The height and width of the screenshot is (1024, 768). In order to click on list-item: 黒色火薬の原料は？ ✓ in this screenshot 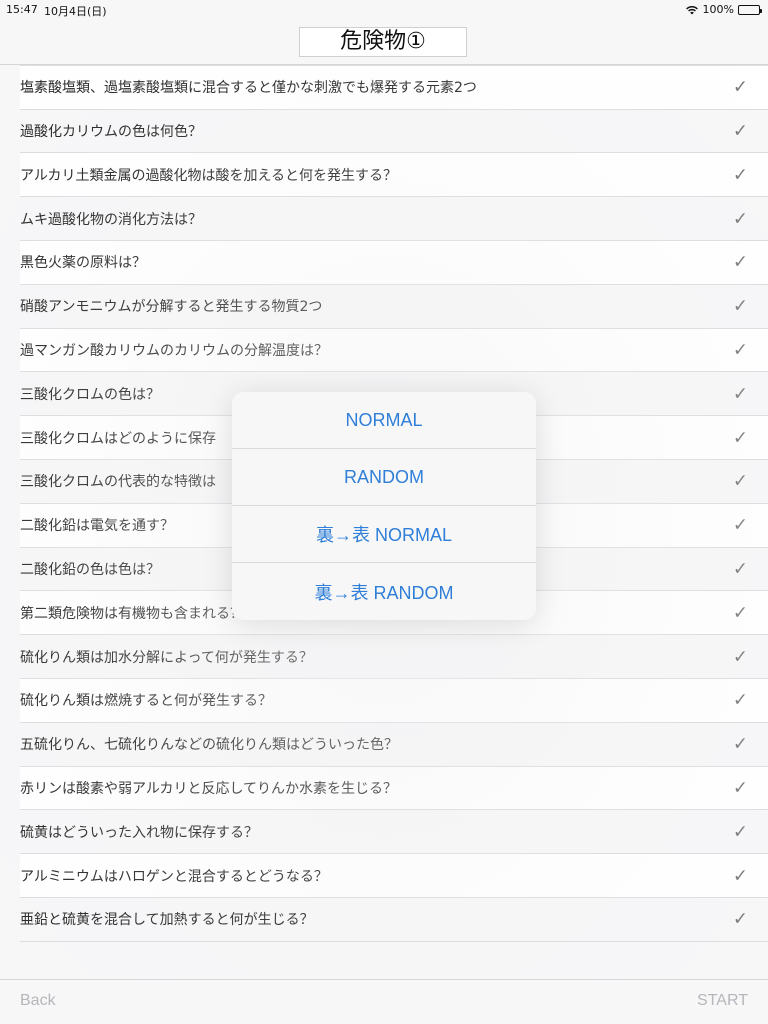, I will do `click(394, 262)`.